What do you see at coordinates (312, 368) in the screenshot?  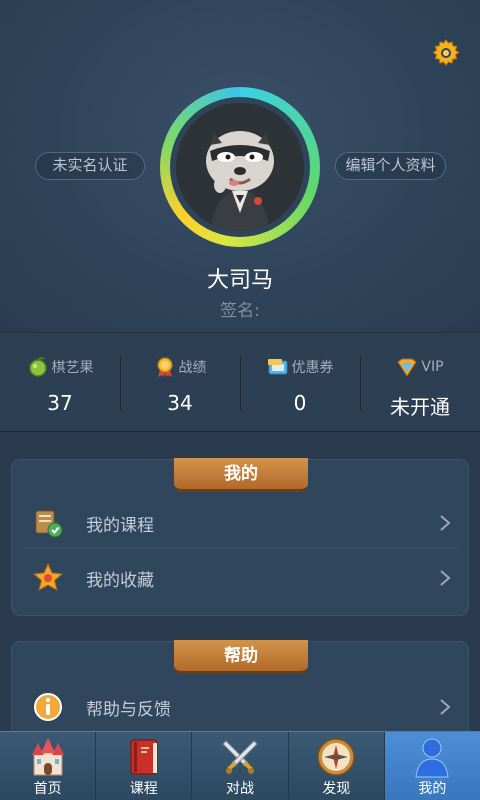 I see `stat-label: 优惠券` at bounding box center [312, 368].